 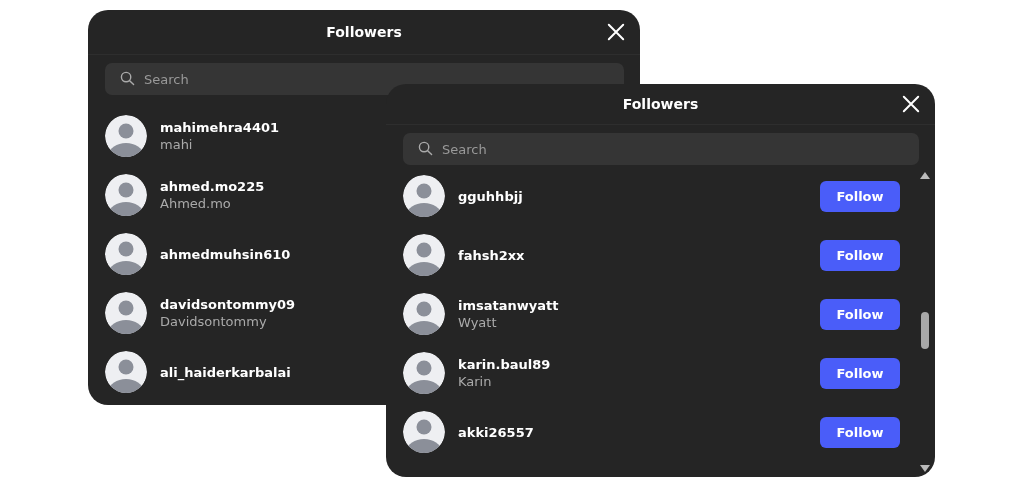 I want to click on username: fahsh2xx, so click(x=491, y=255).